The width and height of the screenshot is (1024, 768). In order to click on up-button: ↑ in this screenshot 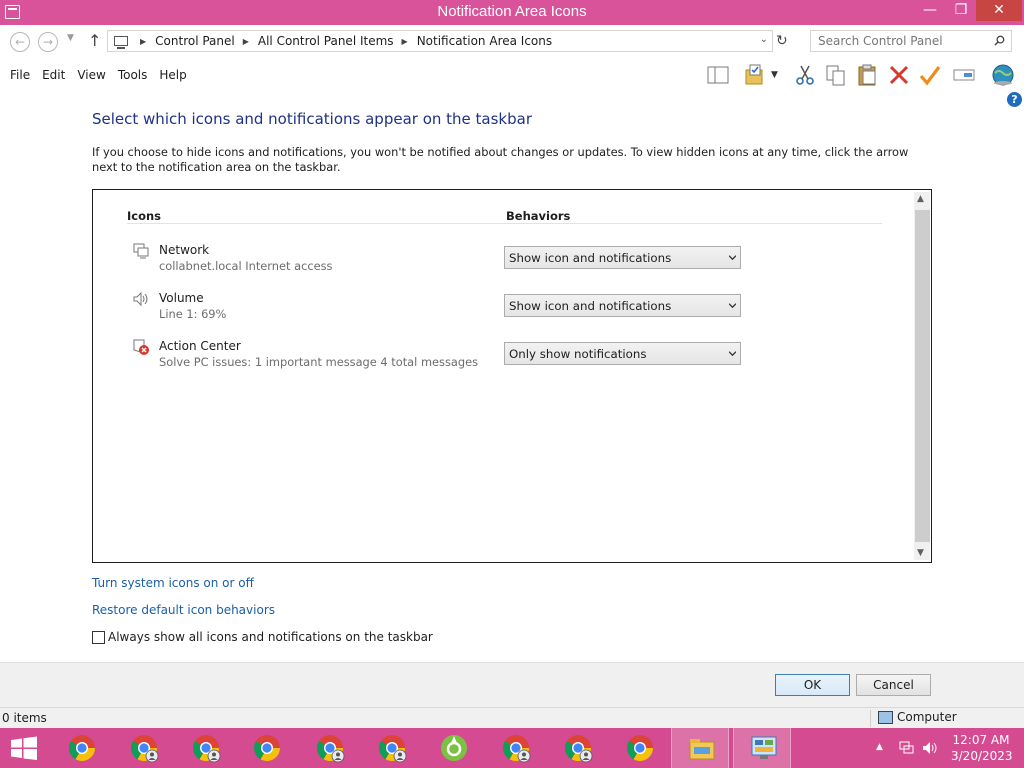, I will do `click(94, 40)`.